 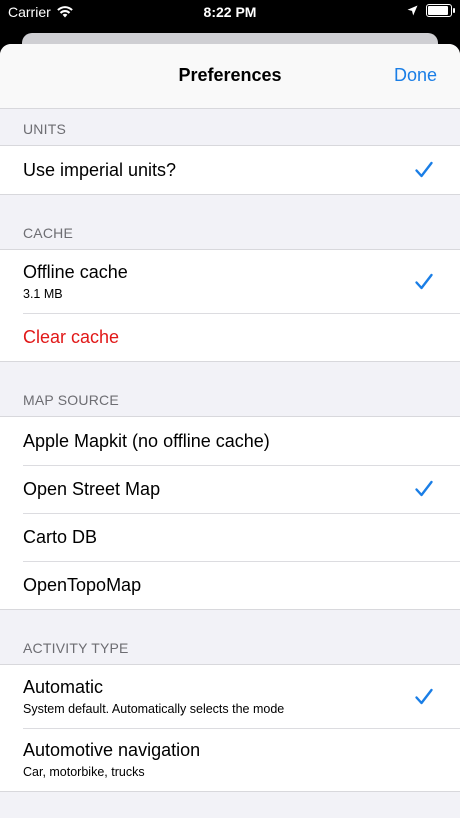 I want to click on activity-type-label: Automotive navigation, so click(x=112, y=750).